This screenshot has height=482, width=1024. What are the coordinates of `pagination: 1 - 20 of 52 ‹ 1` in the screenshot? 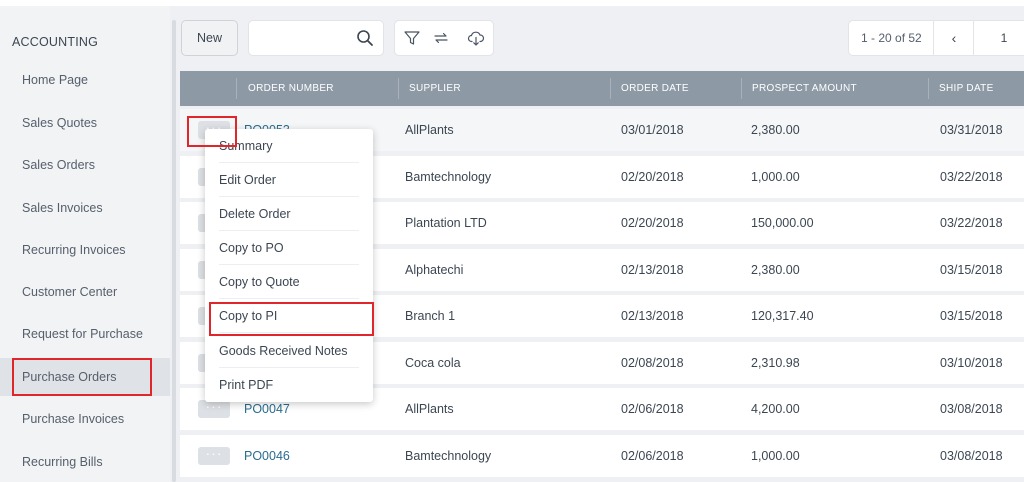 It's located at (936, 38).